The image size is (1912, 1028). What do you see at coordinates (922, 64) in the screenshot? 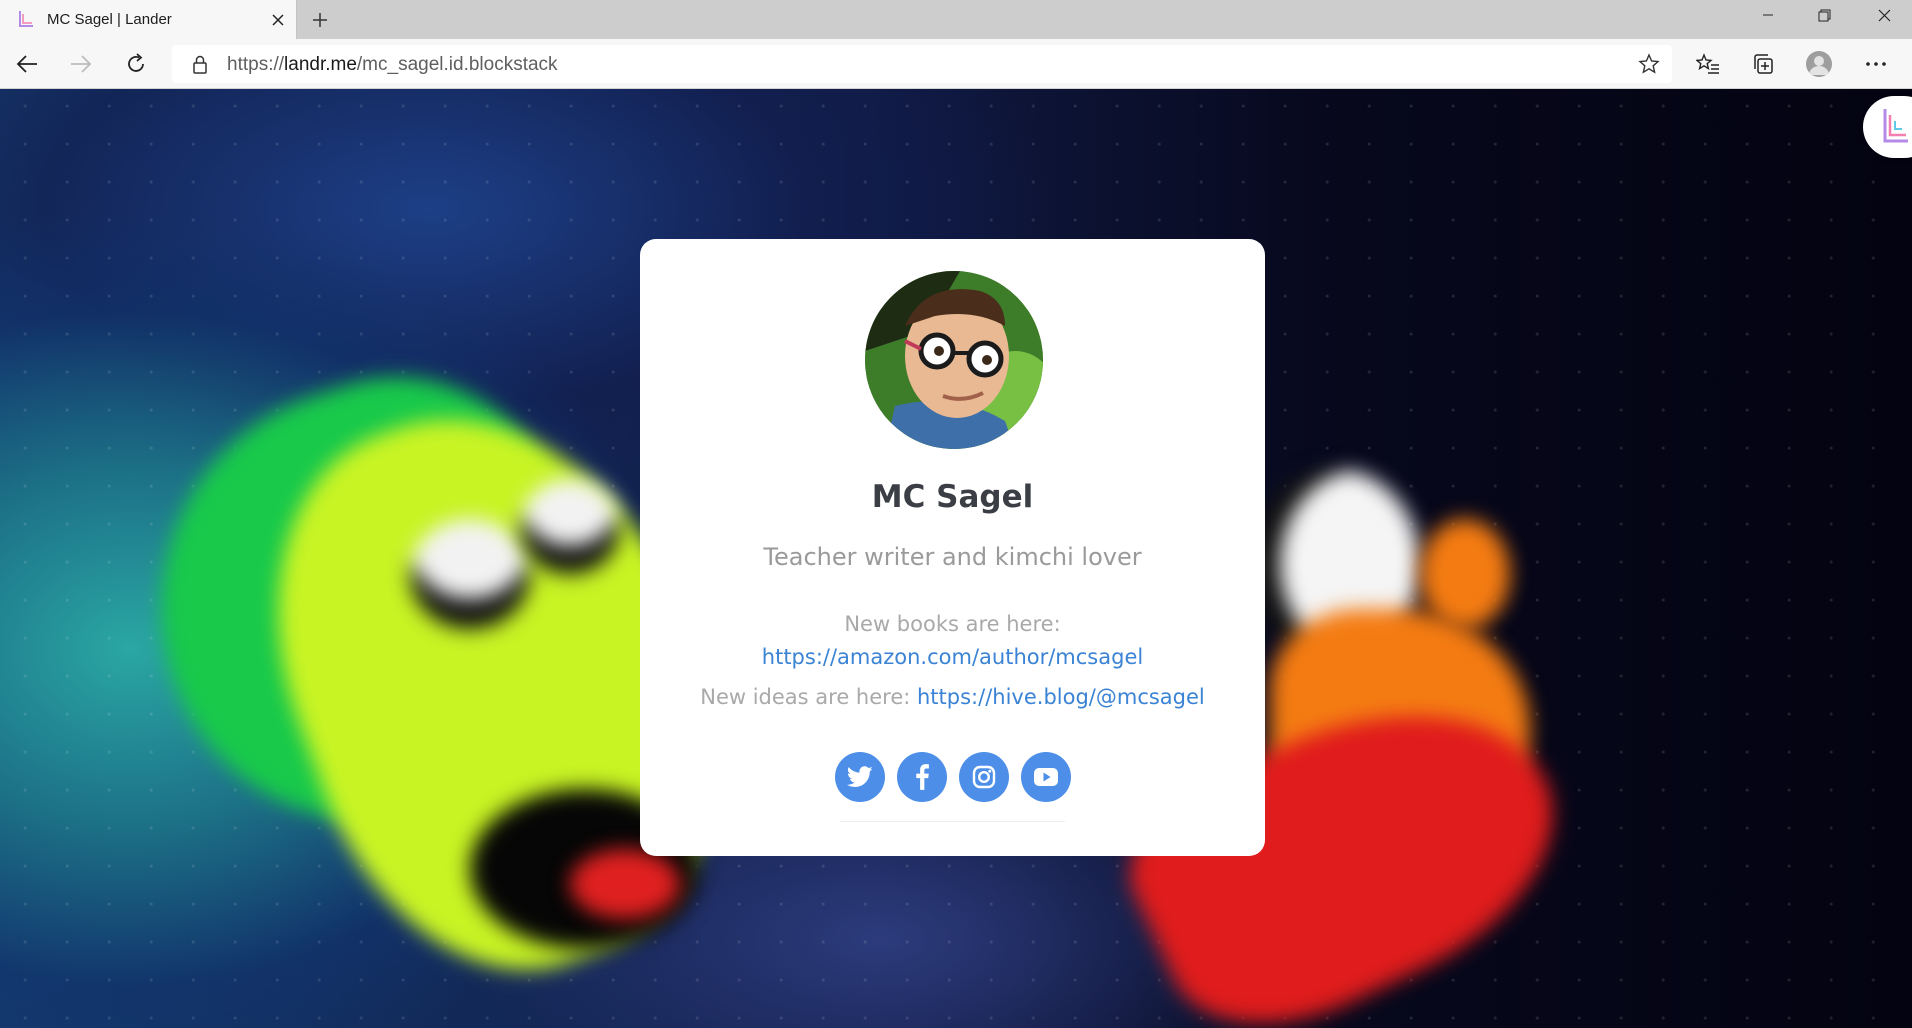
I see `address-bar: https://landr.me/mc_sagel.id.blockstack` at bounding box center [922, 64].